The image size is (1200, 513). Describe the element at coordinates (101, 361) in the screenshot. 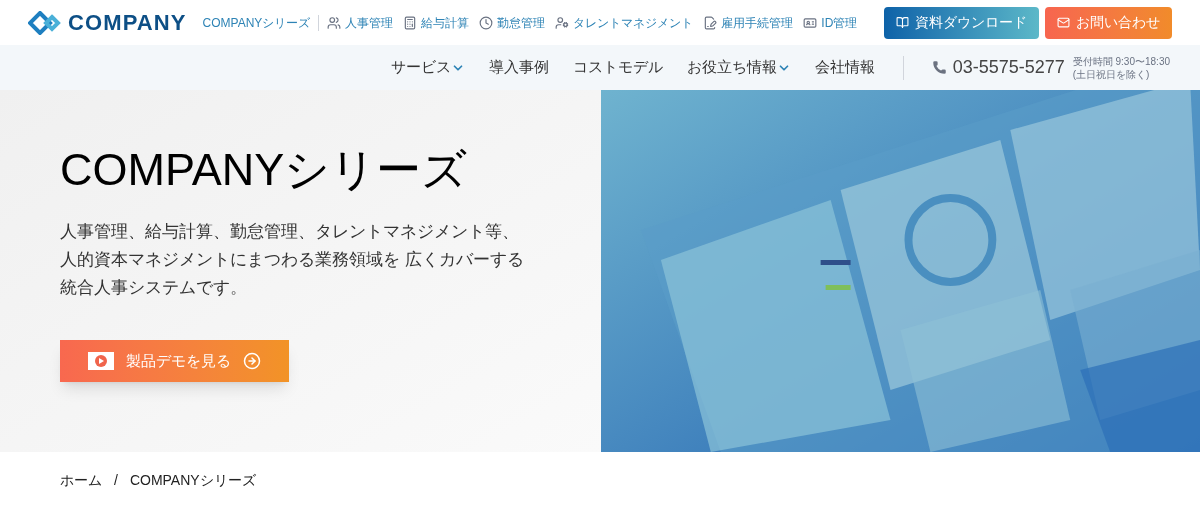

I see `play-icon` at that location.